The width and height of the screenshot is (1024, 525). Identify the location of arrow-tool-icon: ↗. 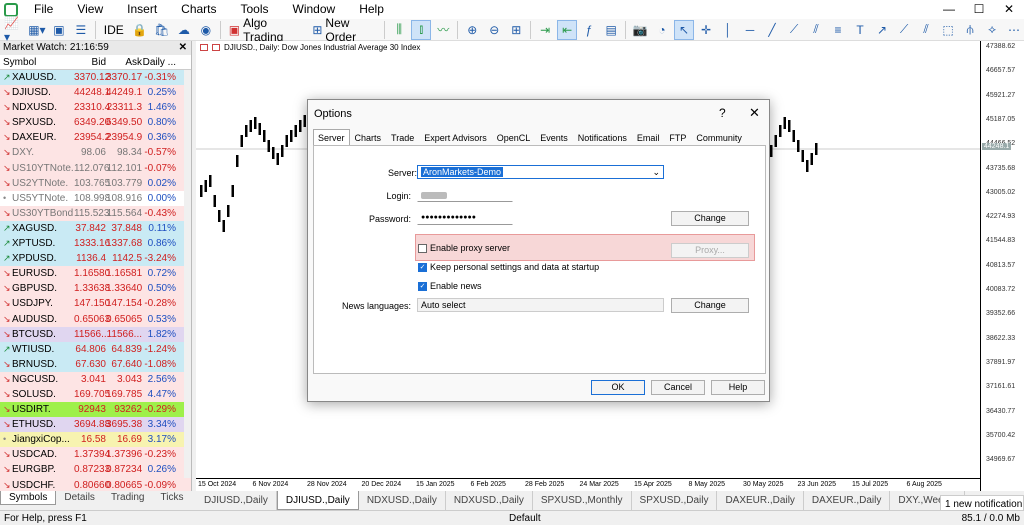
(882, 30).